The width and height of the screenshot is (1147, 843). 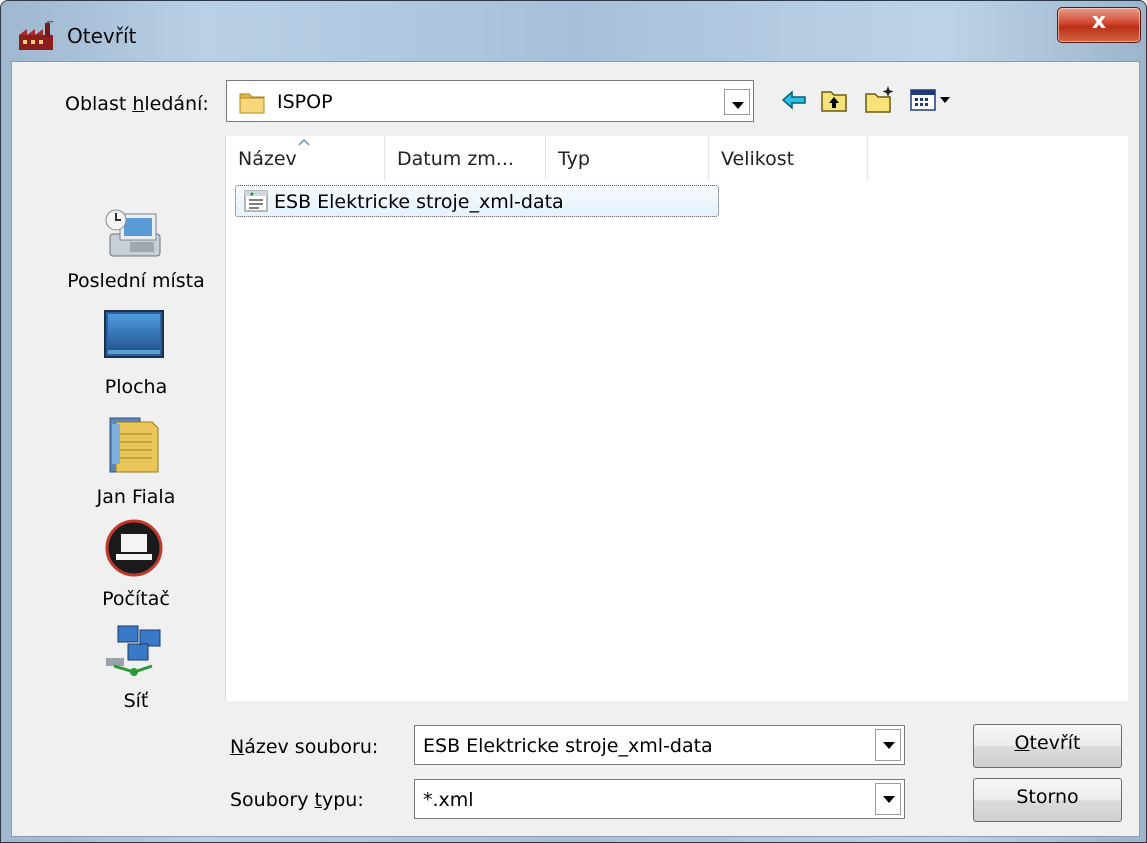 I want to click on place-label: Jan Fiala, so click(x=136, y=497).